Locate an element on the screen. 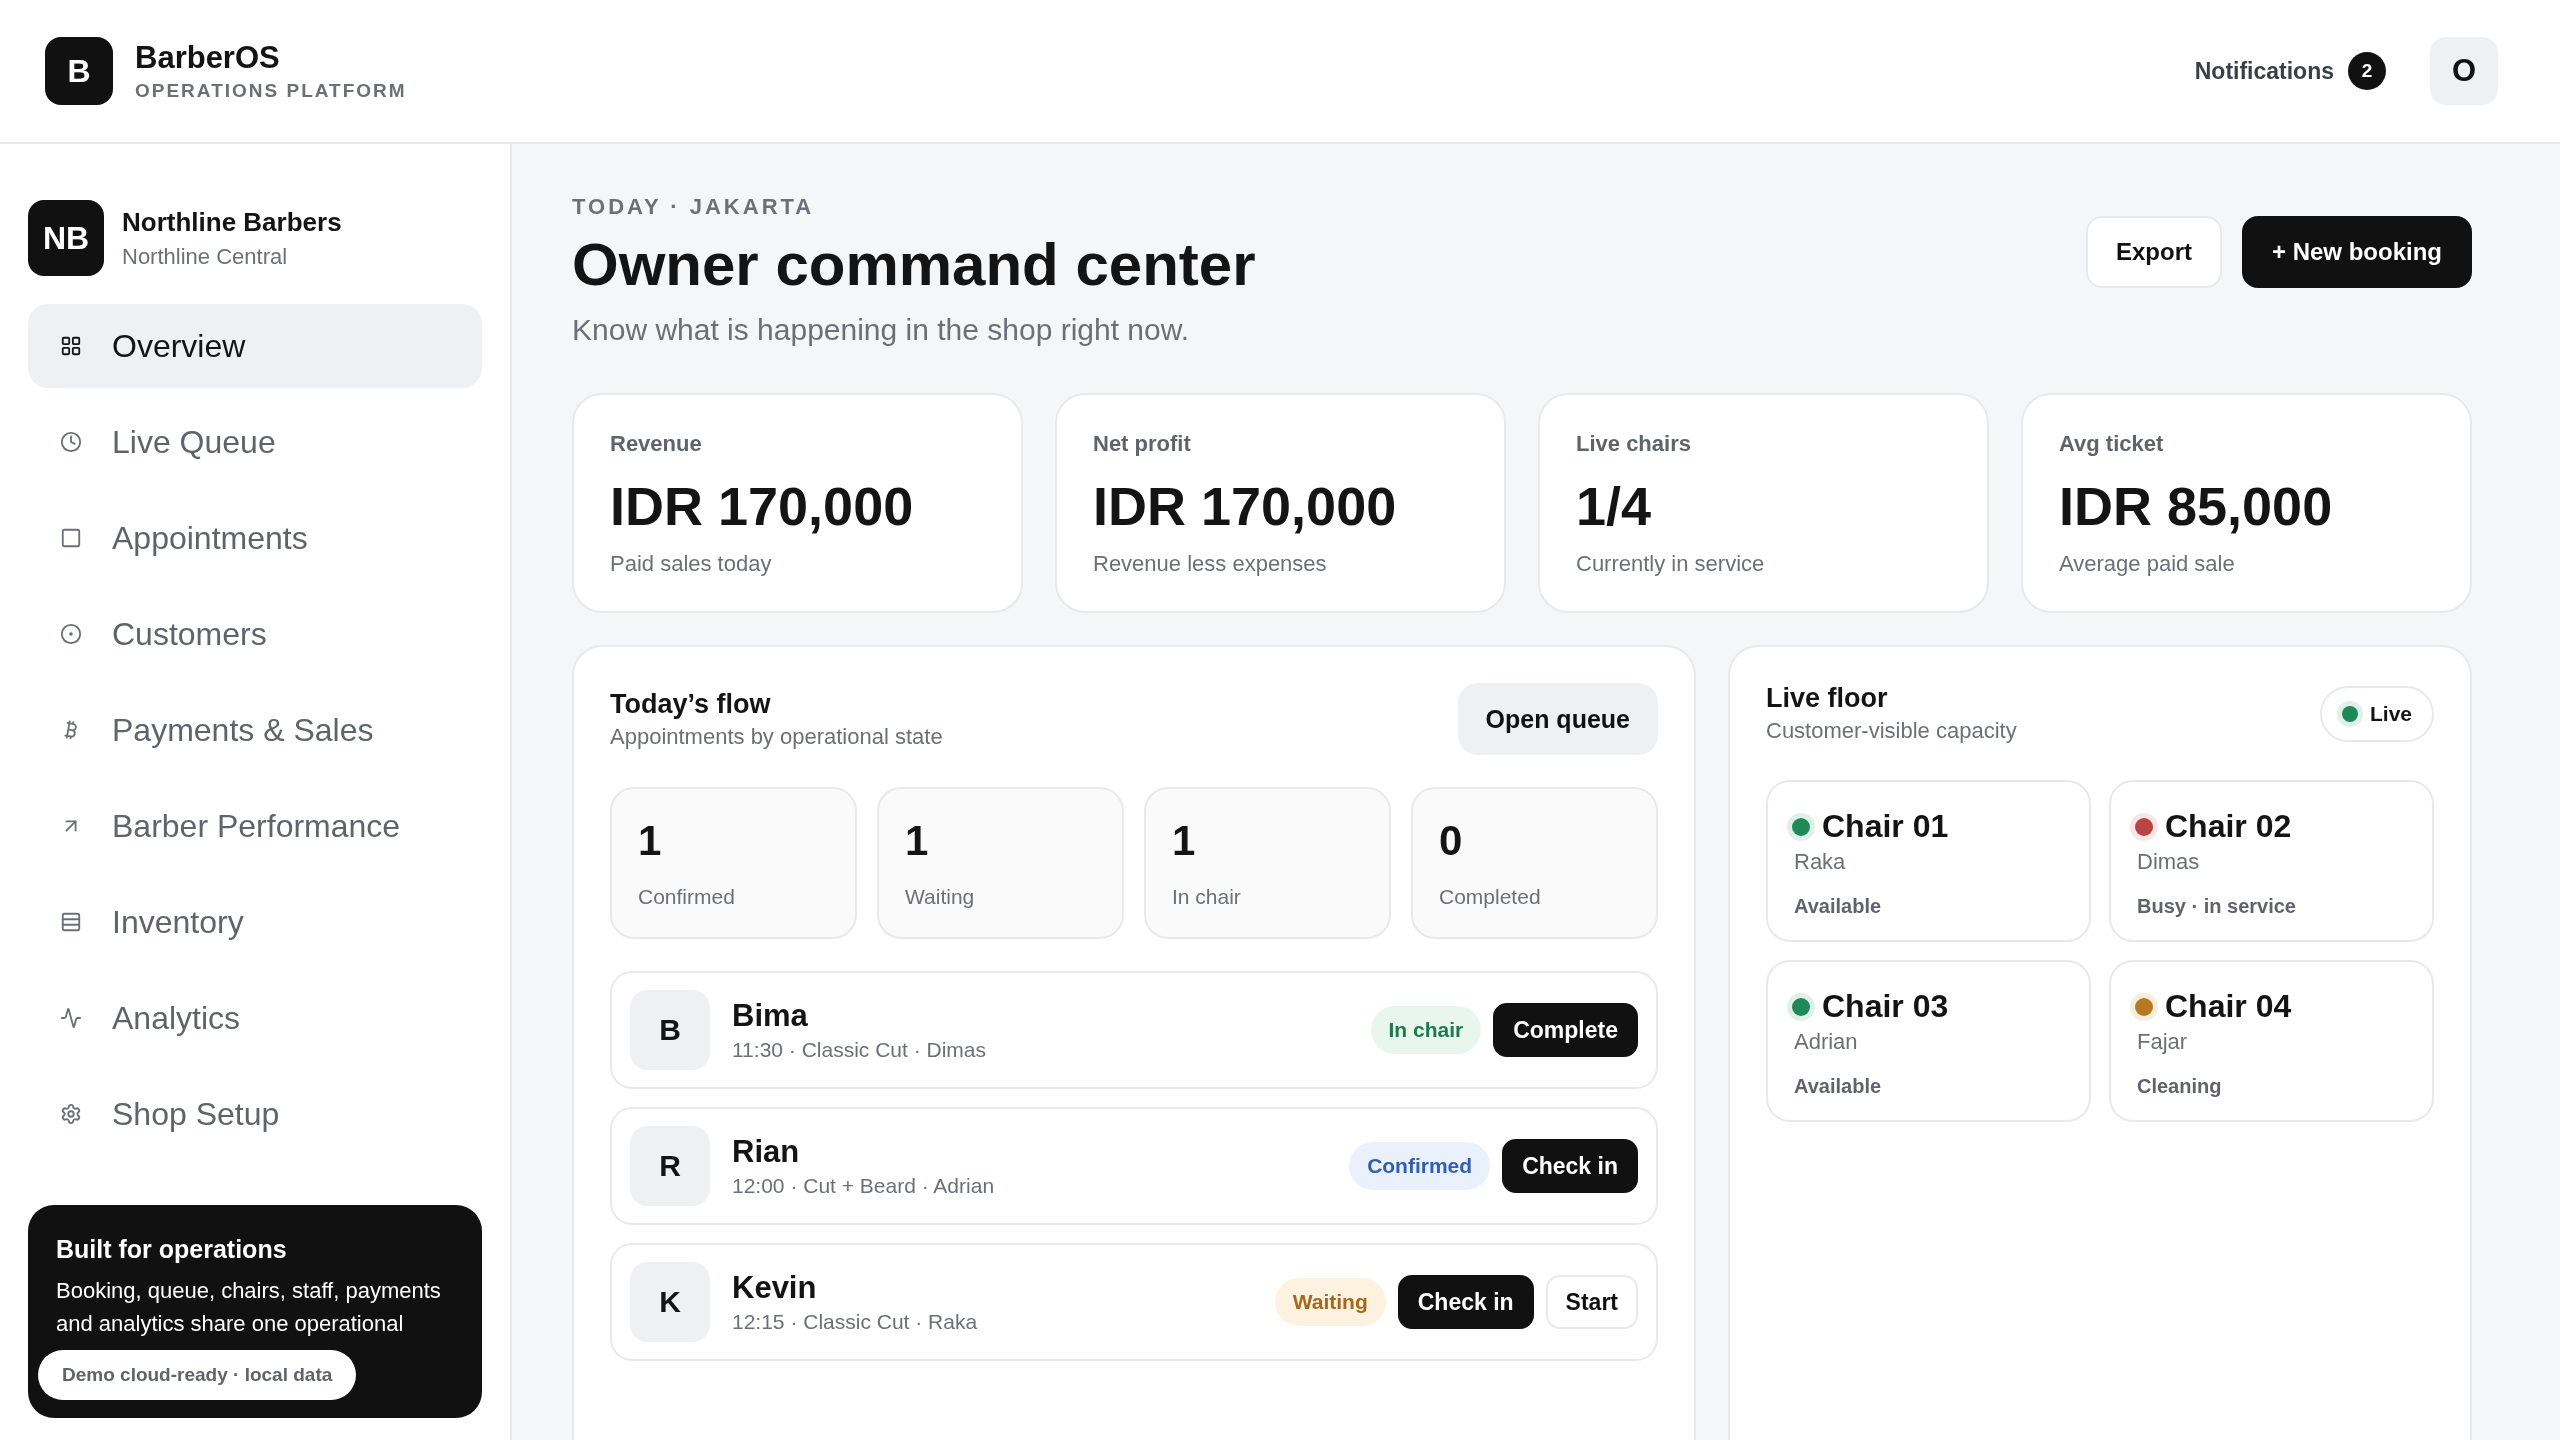 This screenshot has height=1440, width=2560. stat-value: 1/4 is located at coordinates (1614, 506).